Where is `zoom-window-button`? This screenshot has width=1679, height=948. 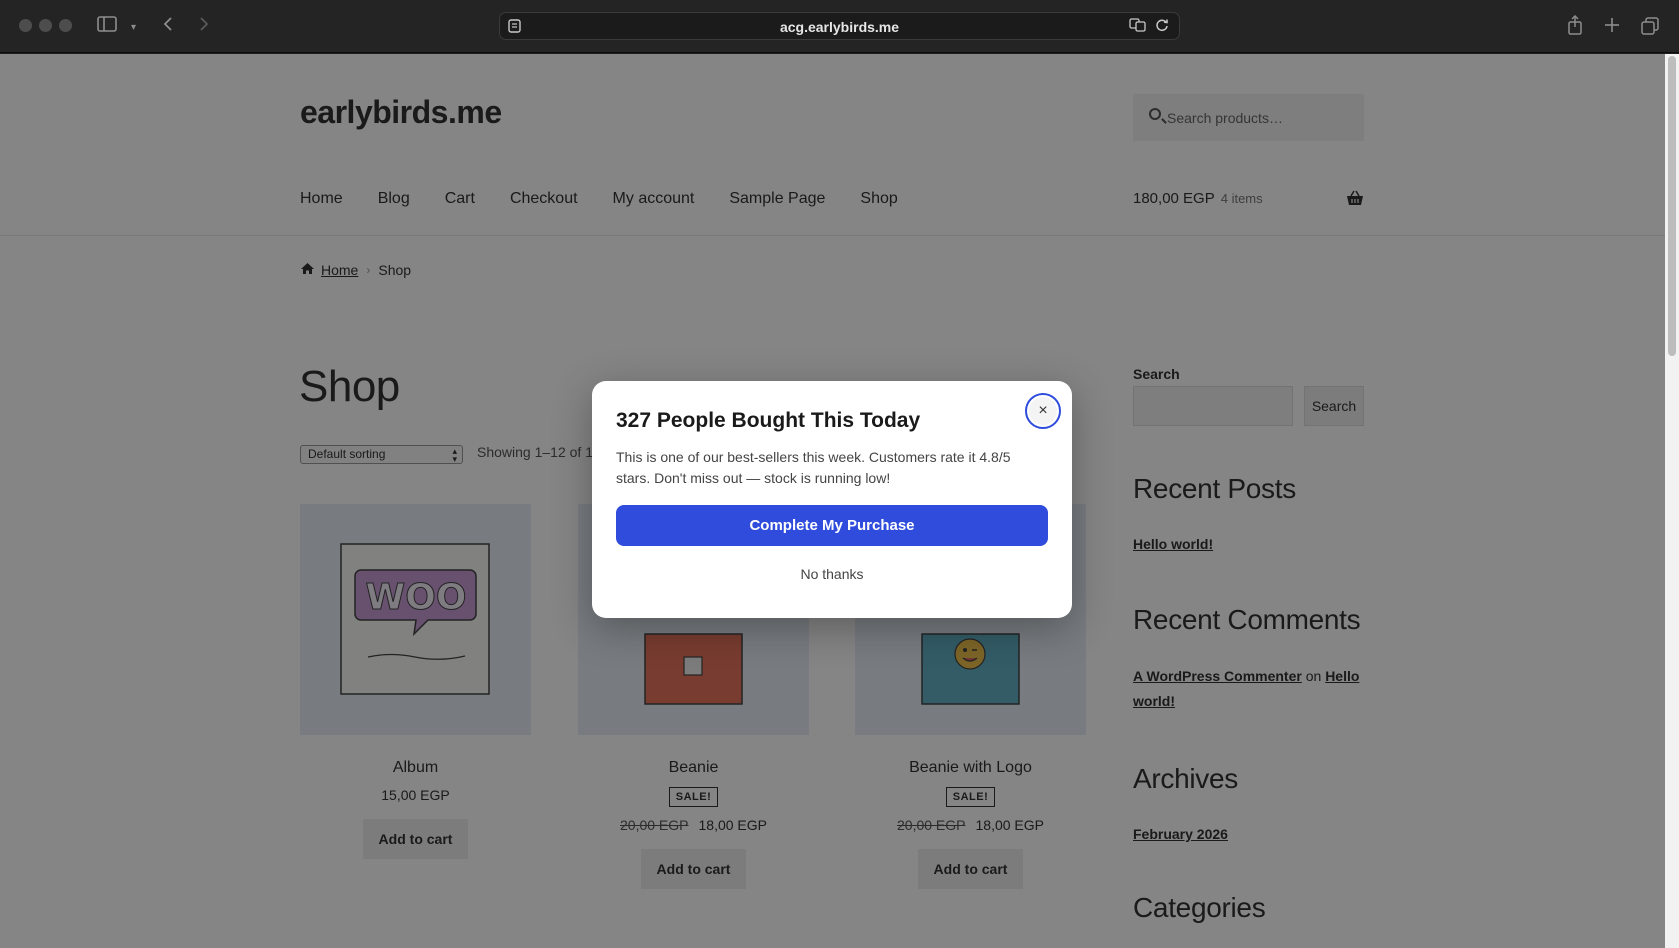 zoom-window-button is located at coordinates (65, 25).